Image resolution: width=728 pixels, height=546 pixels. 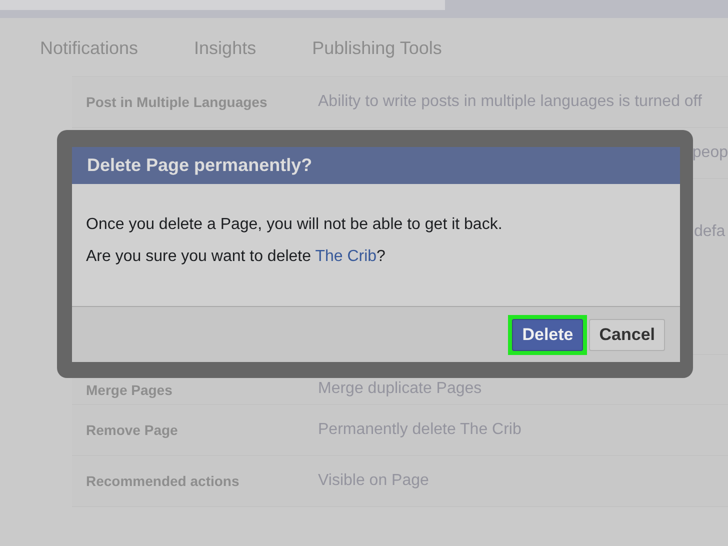 What do you see at coordinates (225, 49) in the screenshot?
I see `tab: Insights` at bounding box center [225, 49].